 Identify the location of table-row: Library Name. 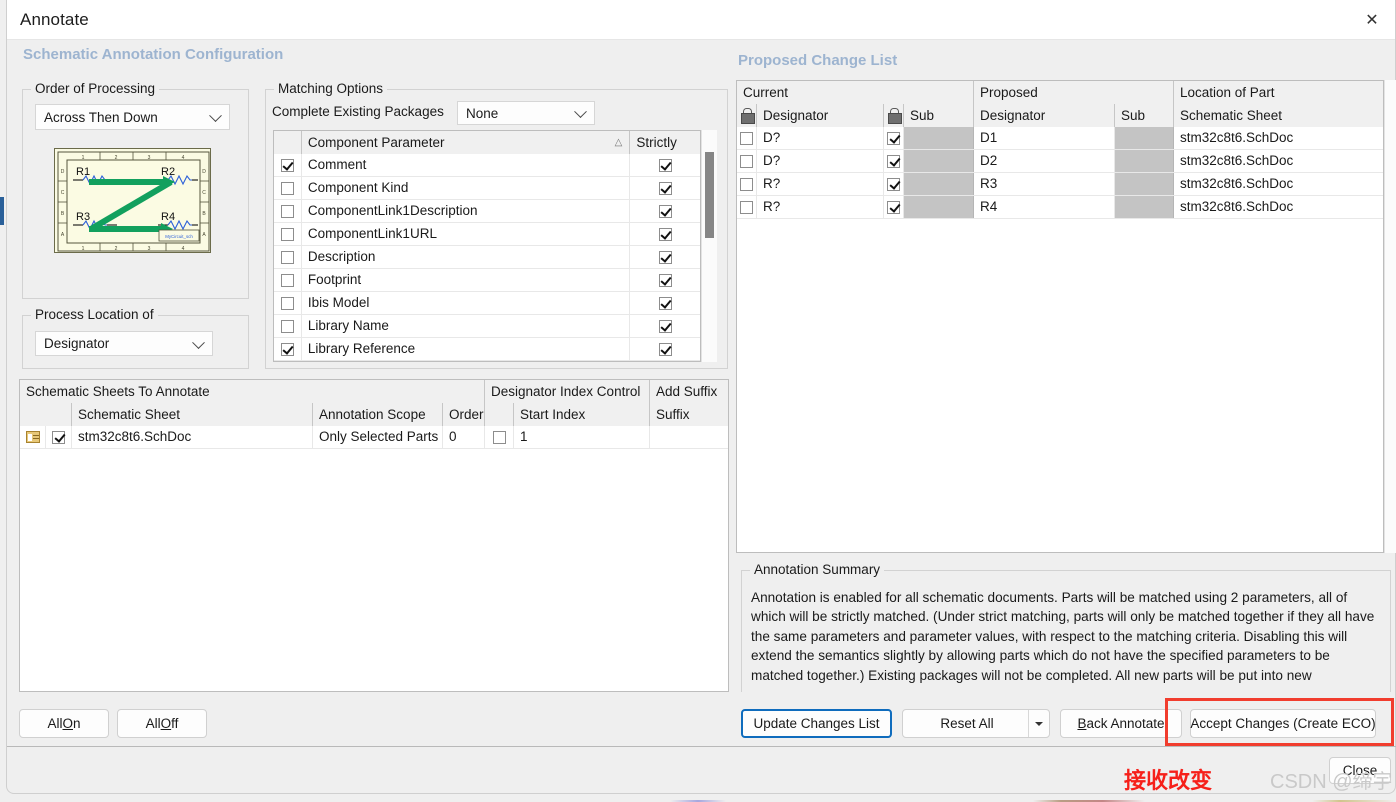
(487, 326).